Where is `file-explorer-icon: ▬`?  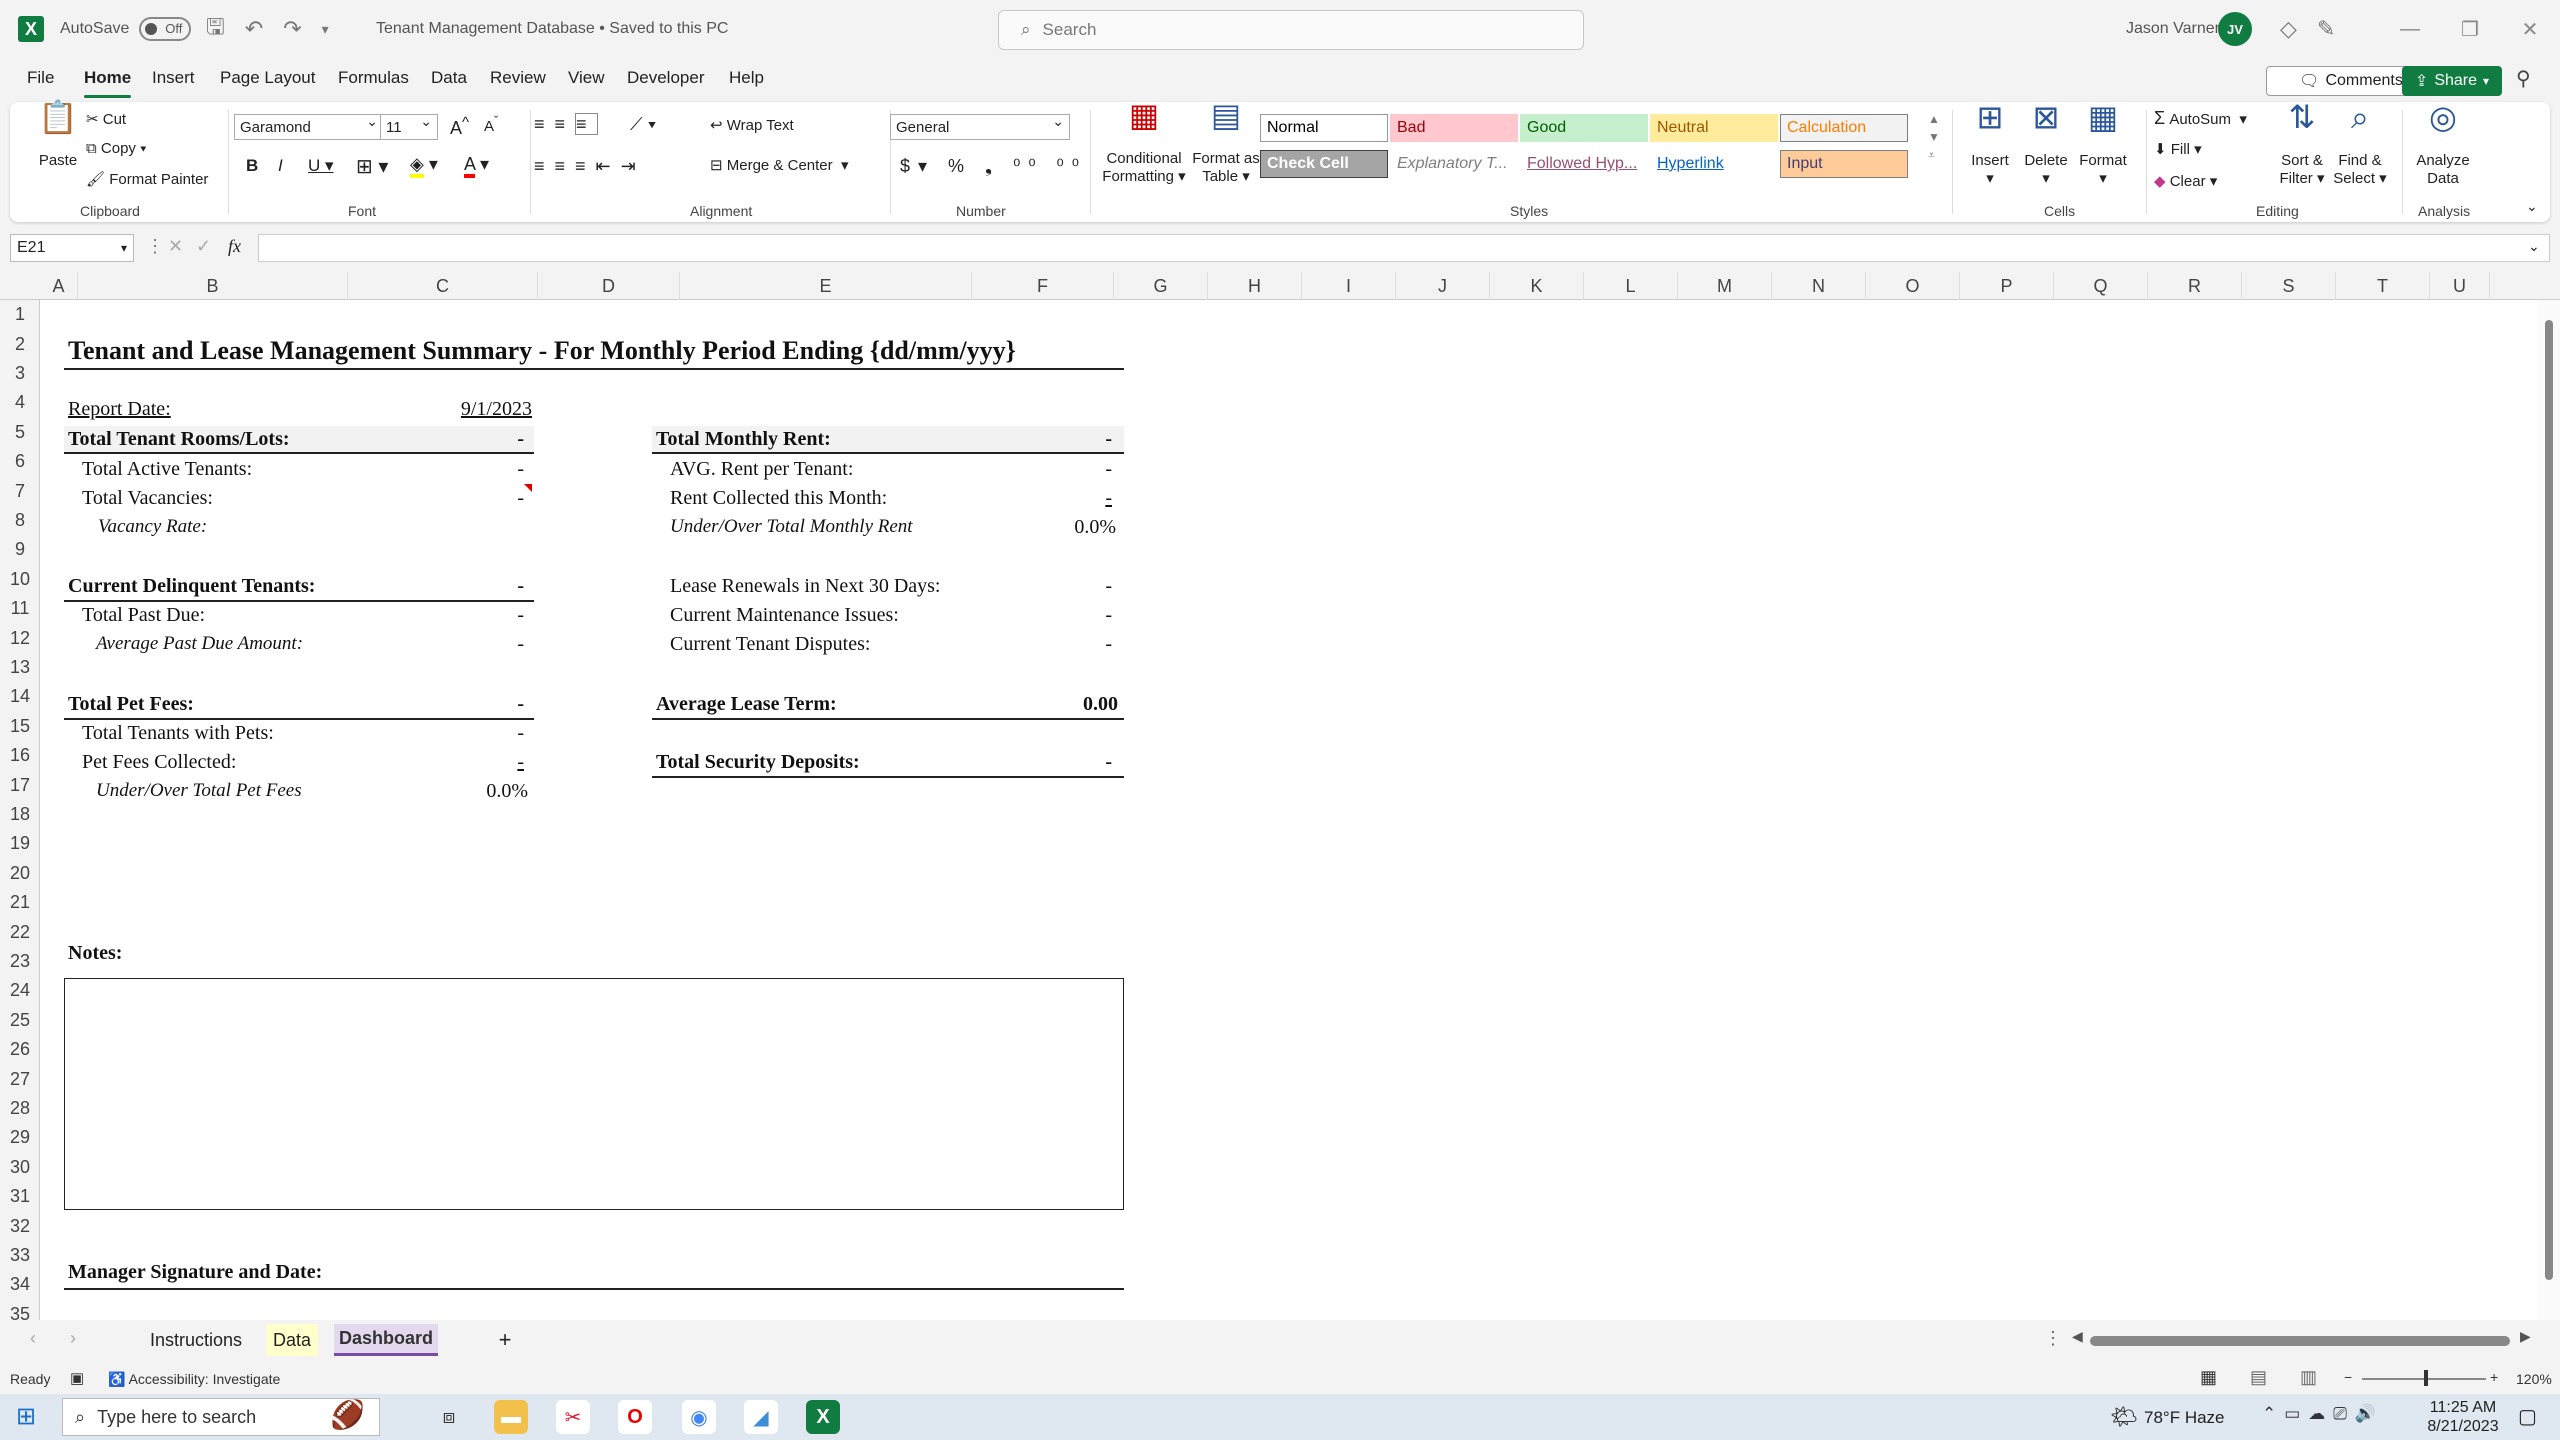
file-explorer-icon: ▬ is located at coordinates (511, 1417).